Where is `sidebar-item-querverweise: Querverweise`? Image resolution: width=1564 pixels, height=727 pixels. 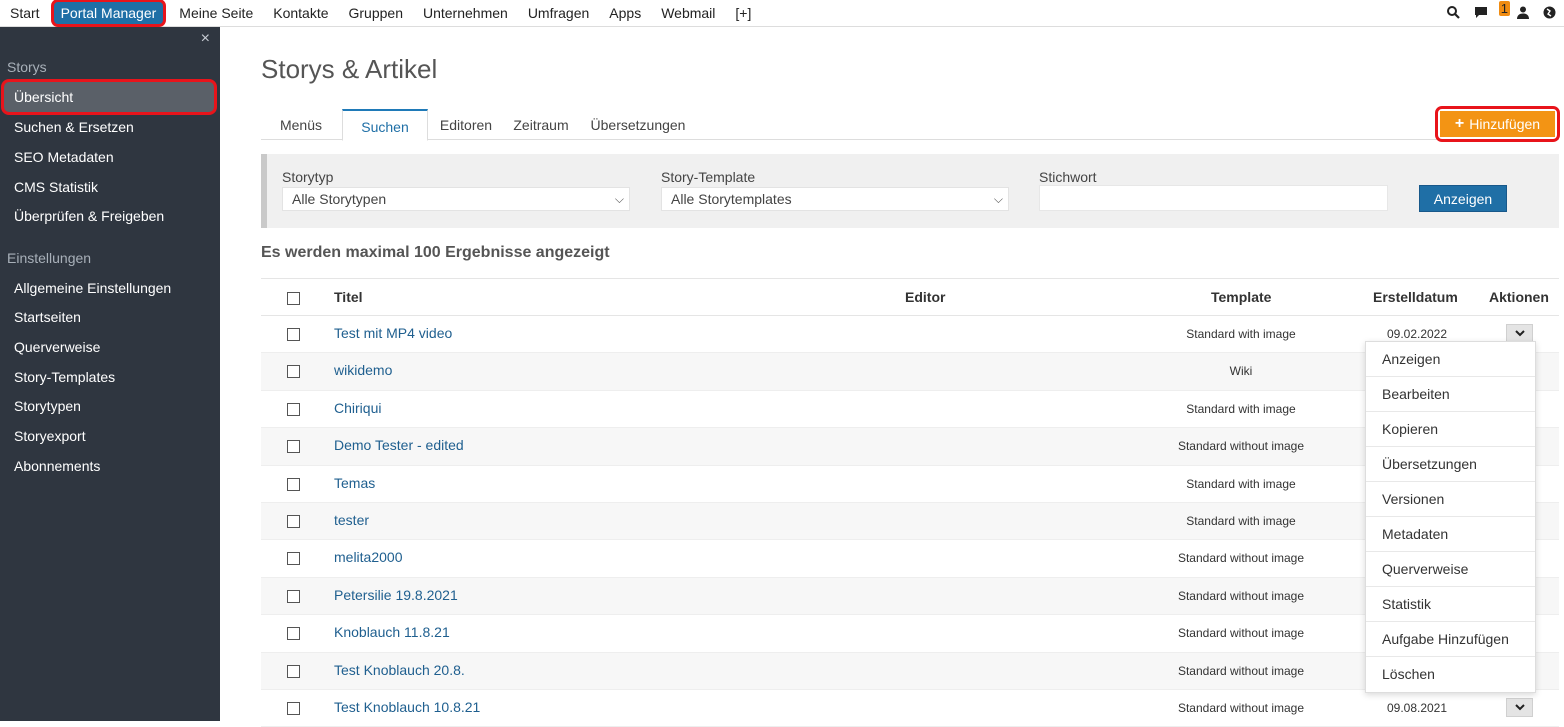
sidebar-item-querverweise: Querverweise is located at coordinates (57, 347).